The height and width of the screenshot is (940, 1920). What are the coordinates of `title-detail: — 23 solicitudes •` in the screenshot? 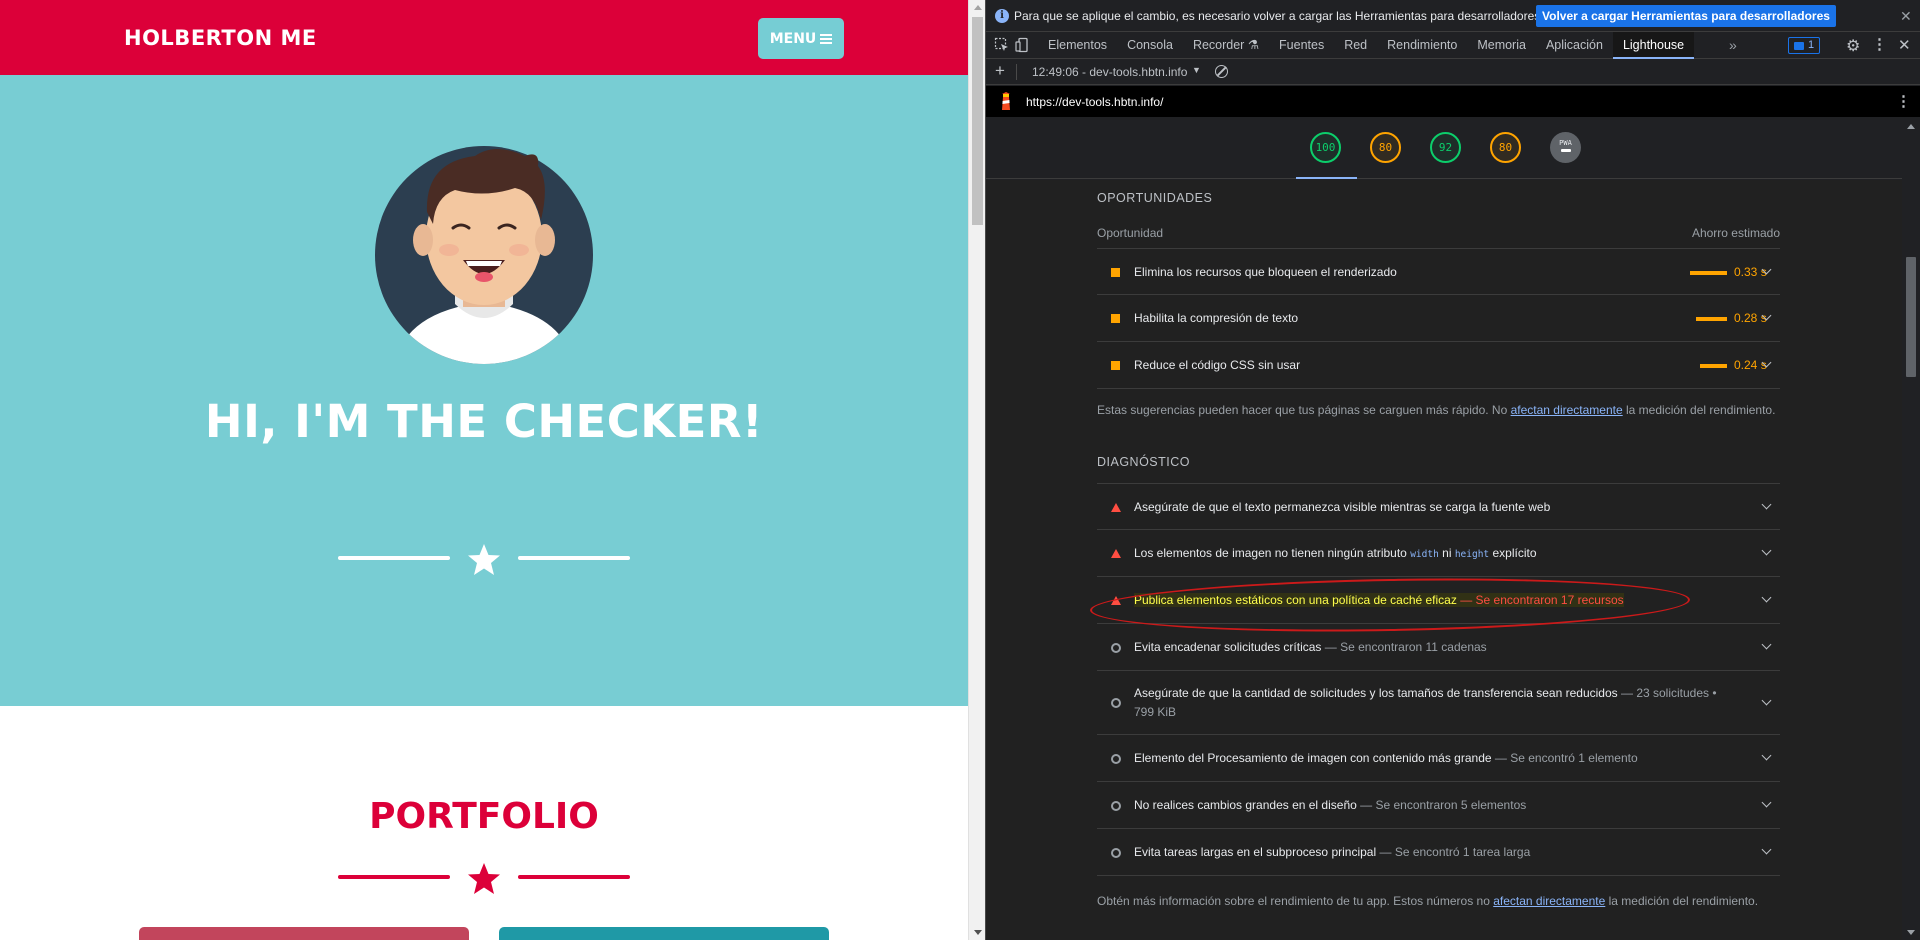 It's located at (1668, 693).